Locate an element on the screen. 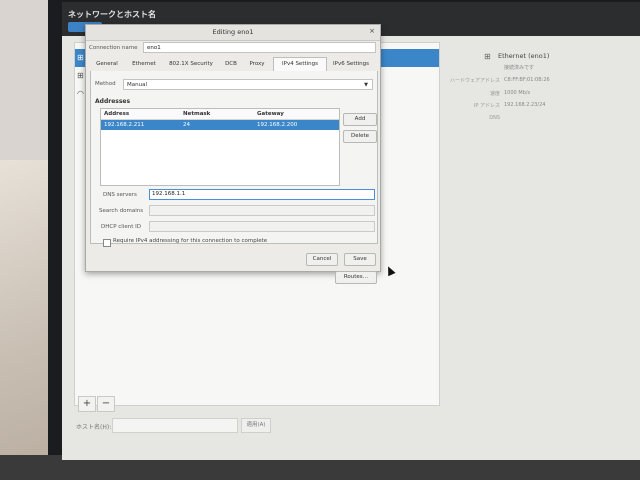 Image resolution: width=640 pixels, height=480 pixels. apply-button: 適用(A) is located at coordinates (256, 425).